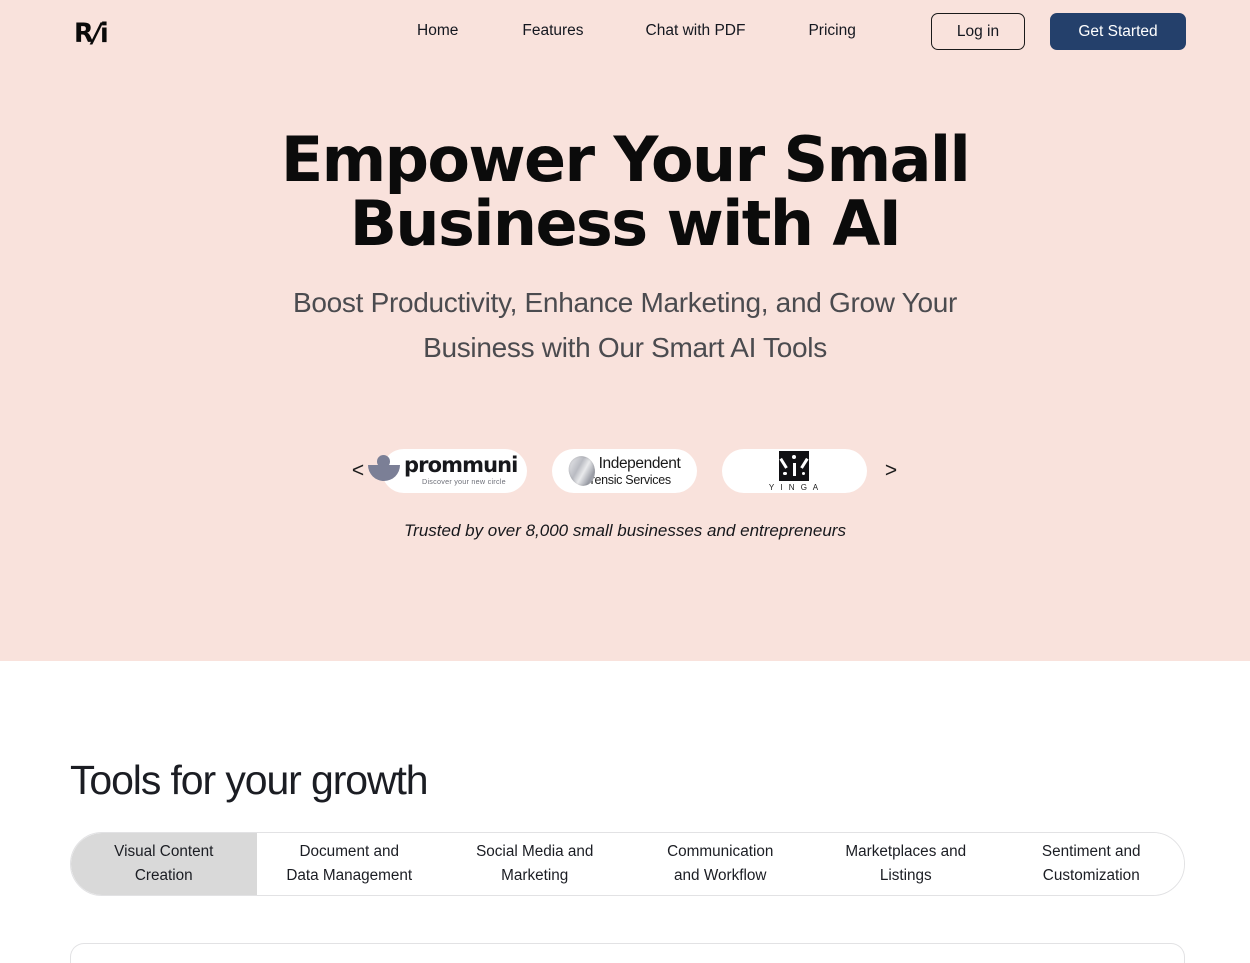  What do you see at coordinates (437, 31) in the screenshot?
I see `nav-item-home: Home` at bounding box center [437, 31].